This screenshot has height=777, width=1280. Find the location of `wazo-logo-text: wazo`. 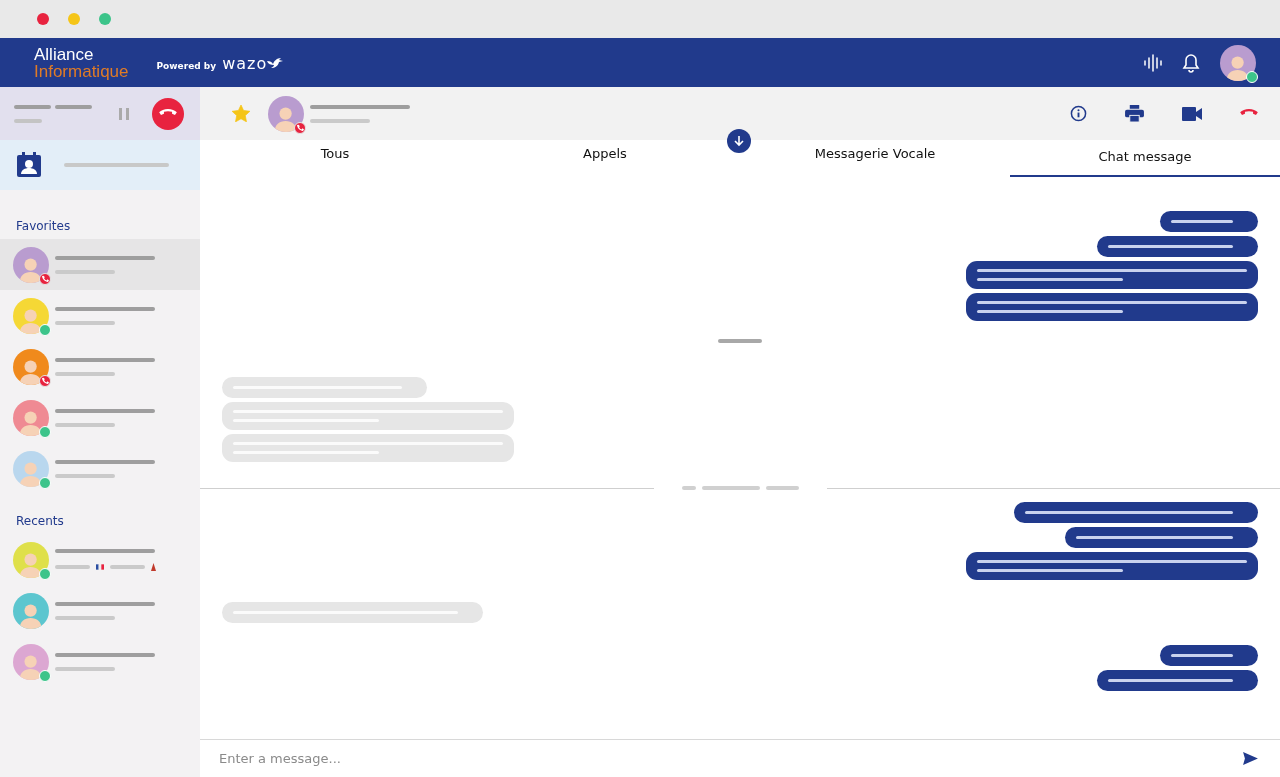

wazo-logo-text: wazo is located at coordinates (245, 63).